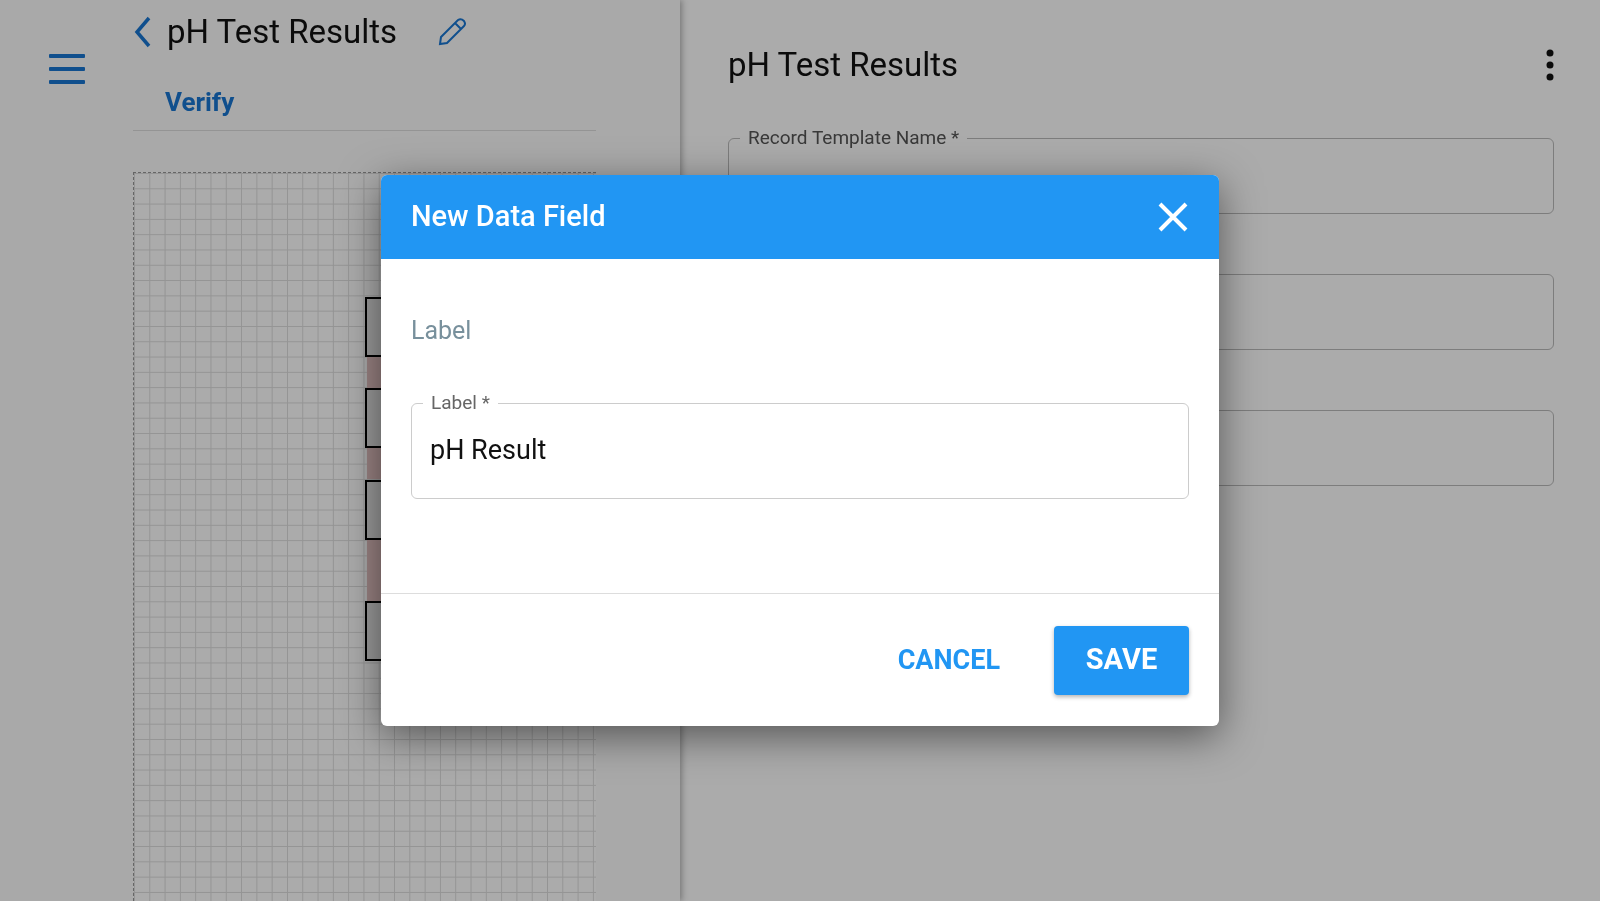 This screenshot has height=901, width=1600. Describe the element at coordinates (452, 32) in the screenshot. I see `pencil-icon` at that location.